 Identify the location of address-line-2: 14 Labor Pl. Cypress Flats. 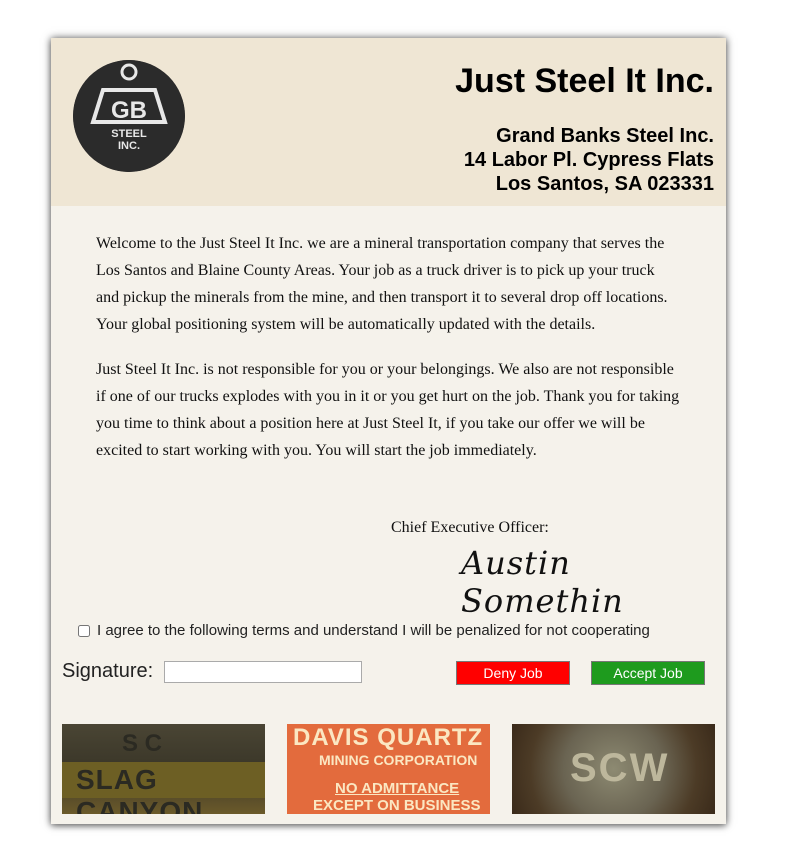
(588, 160).